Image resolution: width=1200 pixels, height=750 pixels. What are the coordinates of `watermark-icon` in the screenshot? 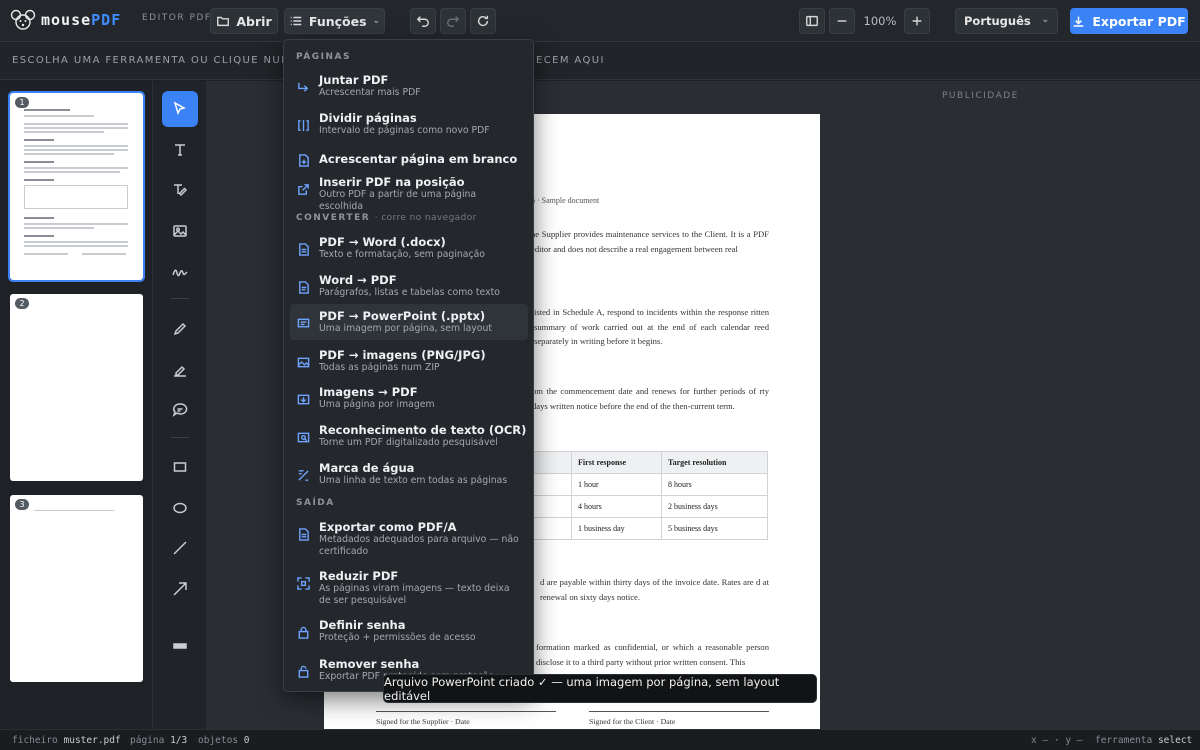 It's located at (304, 474).